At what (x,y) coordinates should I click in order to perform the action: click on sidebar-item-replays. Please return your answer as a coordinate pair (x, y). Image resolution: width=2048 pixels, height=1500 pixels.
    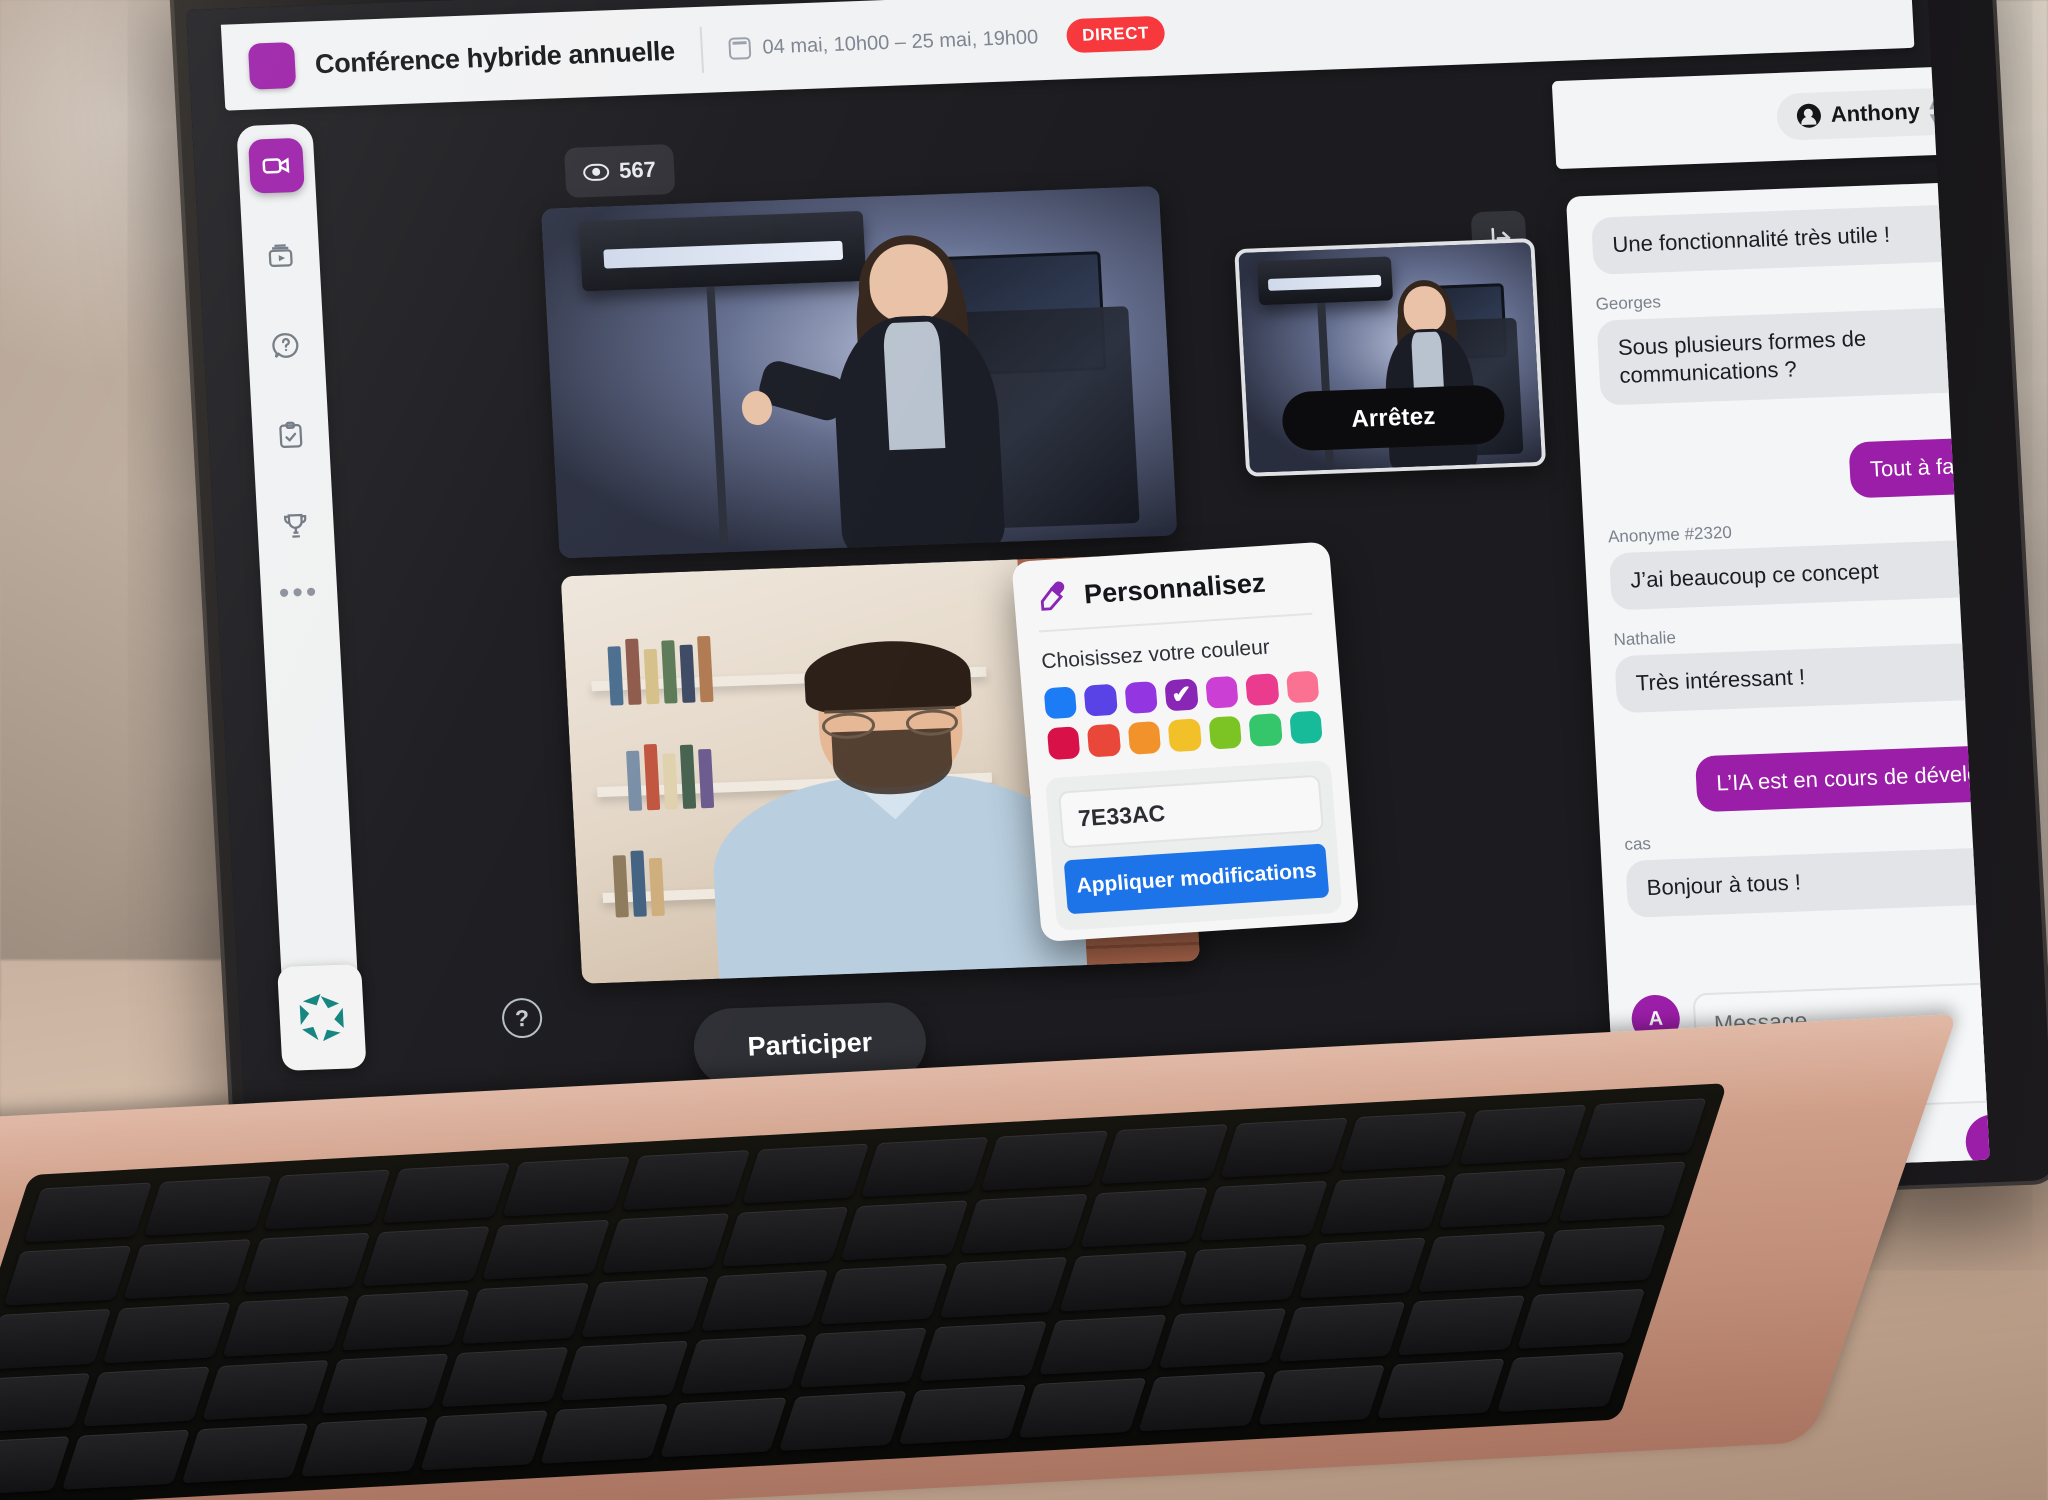
    Looking at the image, I should click on (281, 256).